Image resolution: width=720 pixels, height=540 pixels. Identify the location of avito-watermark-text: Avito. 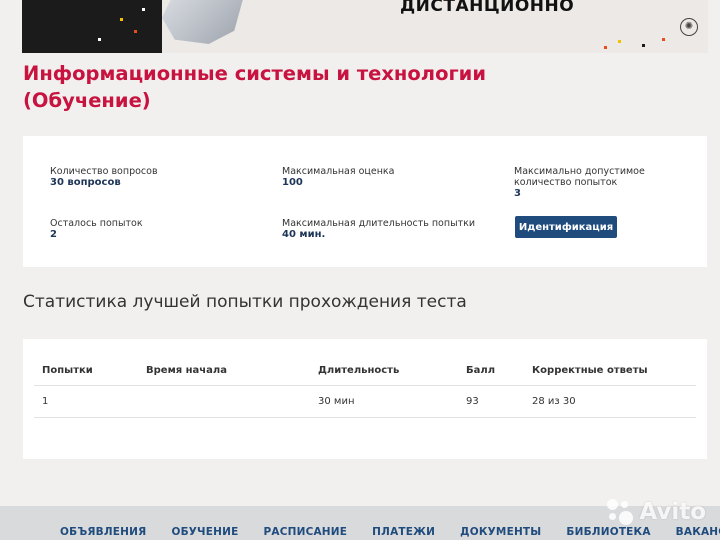
(672, 512).